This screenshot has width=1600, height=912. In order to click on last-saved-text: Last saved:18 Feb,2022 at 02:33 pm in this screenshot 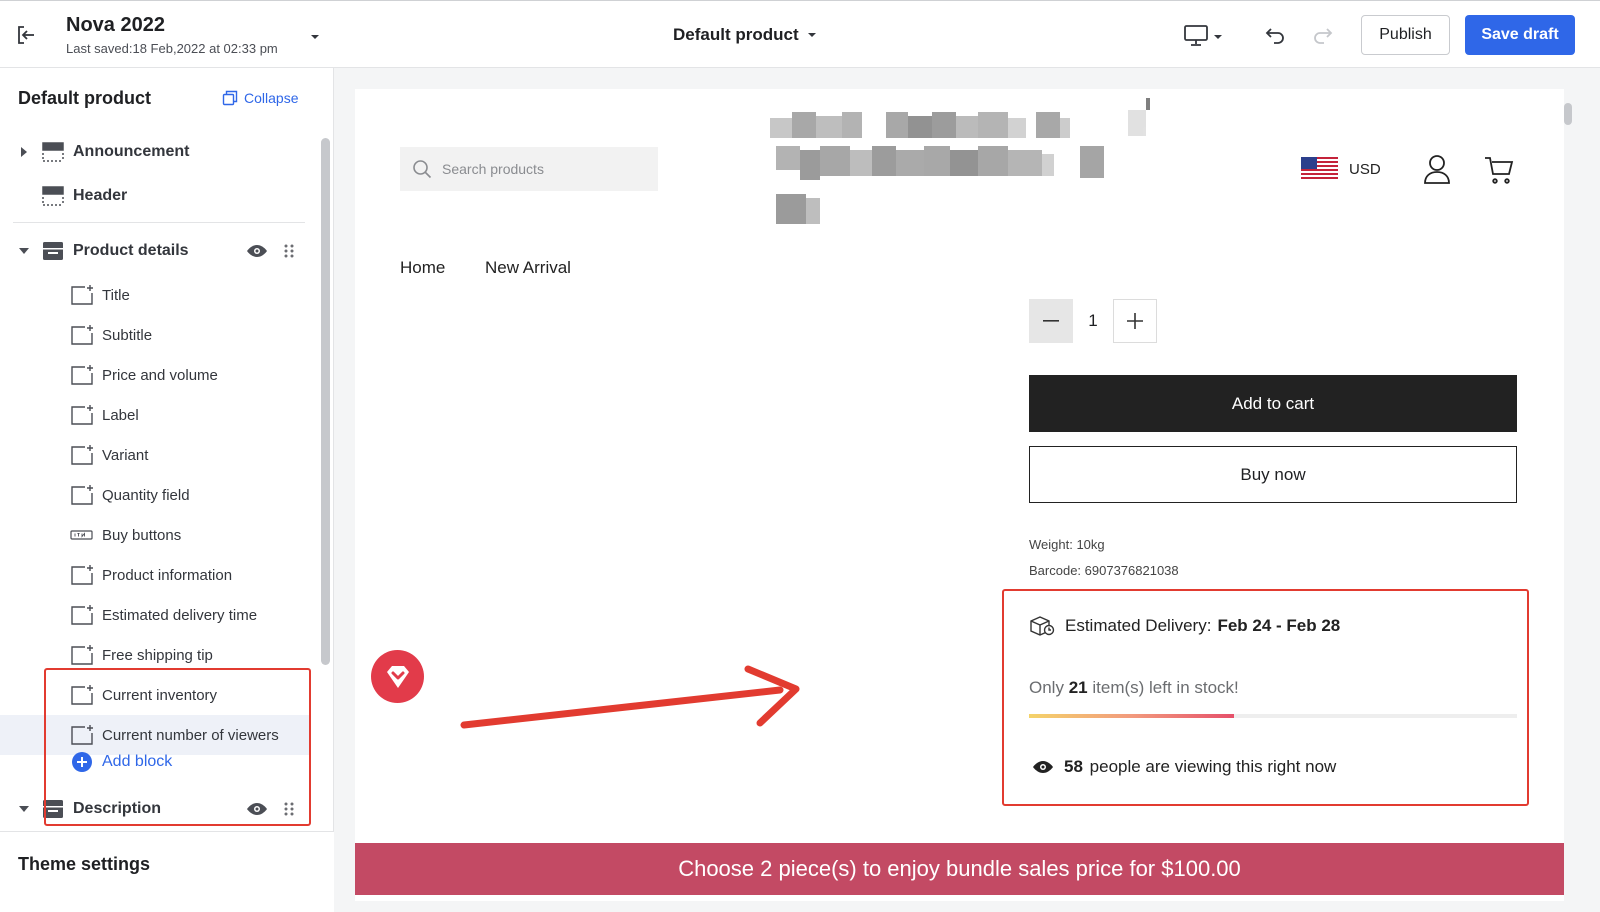, I will do `click(172, 48)`.